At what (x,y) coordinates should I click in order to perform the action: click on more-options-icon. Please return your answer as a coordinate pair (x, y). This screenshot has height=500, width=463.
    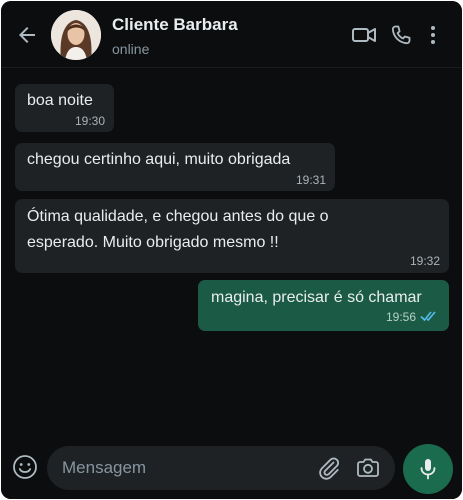
    Looking at the image, I should click on (433, 35).